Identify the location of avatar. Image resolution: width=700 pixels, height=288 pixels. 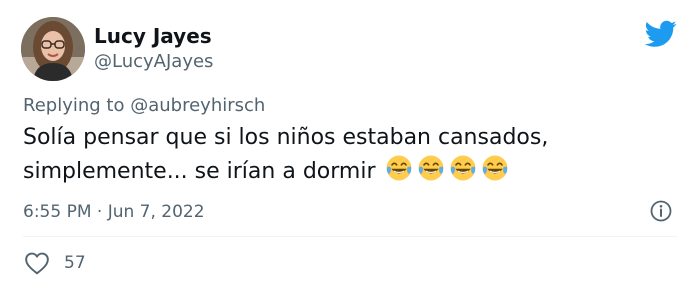
(53, 49).